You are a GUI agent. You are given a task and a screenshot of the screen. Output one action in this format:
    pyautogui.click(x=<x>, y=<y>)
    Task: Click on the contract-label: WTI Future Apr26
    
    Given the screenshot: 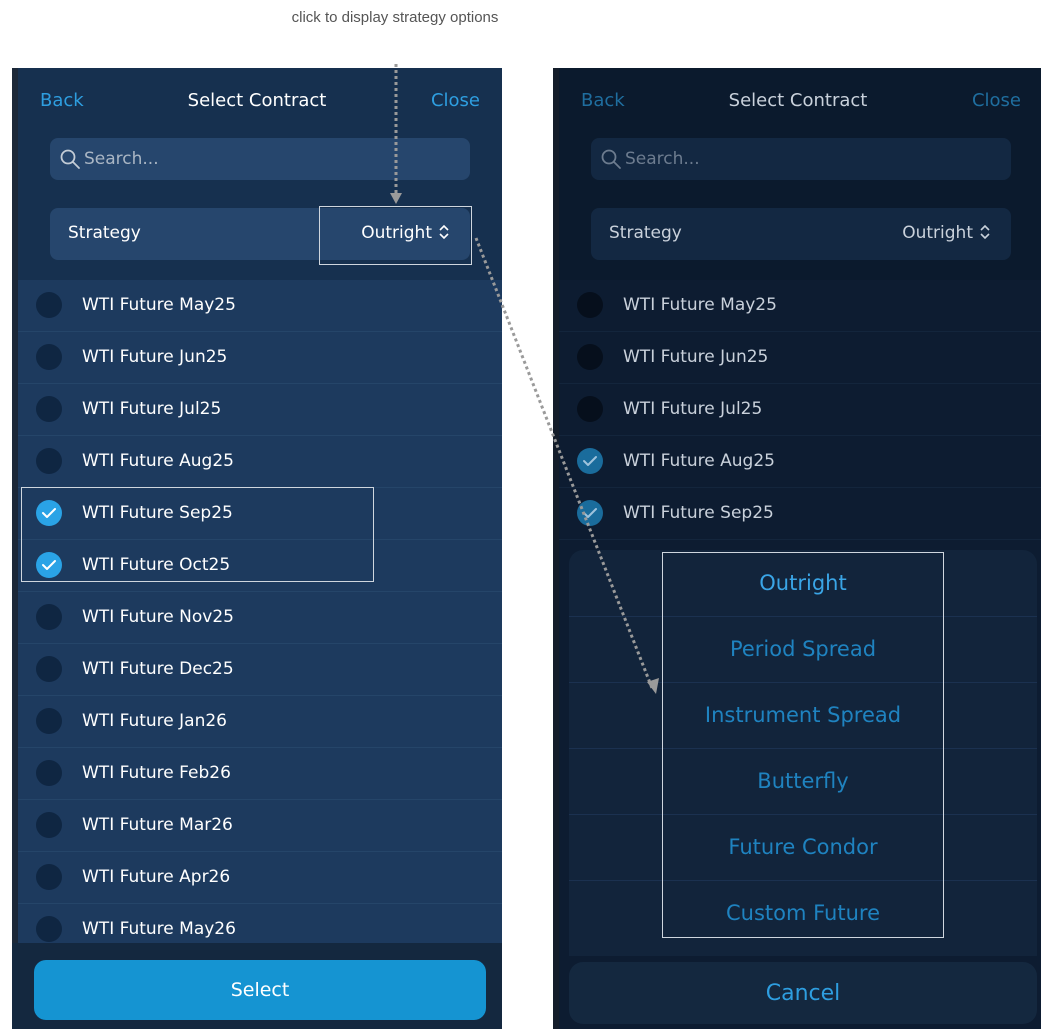 What is the action you would take?
    pyautogui.click(x=156, y=877)
    